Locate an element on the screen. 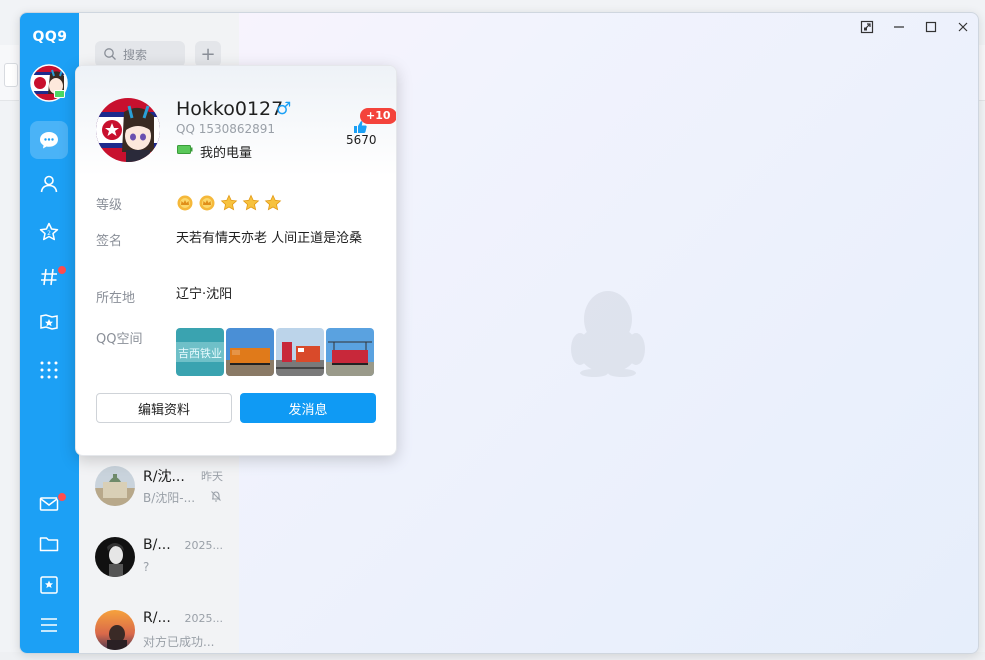 The height and width of the screenshot is (660, 985). bookmark-star-icon is located at coordinates (49, 585).